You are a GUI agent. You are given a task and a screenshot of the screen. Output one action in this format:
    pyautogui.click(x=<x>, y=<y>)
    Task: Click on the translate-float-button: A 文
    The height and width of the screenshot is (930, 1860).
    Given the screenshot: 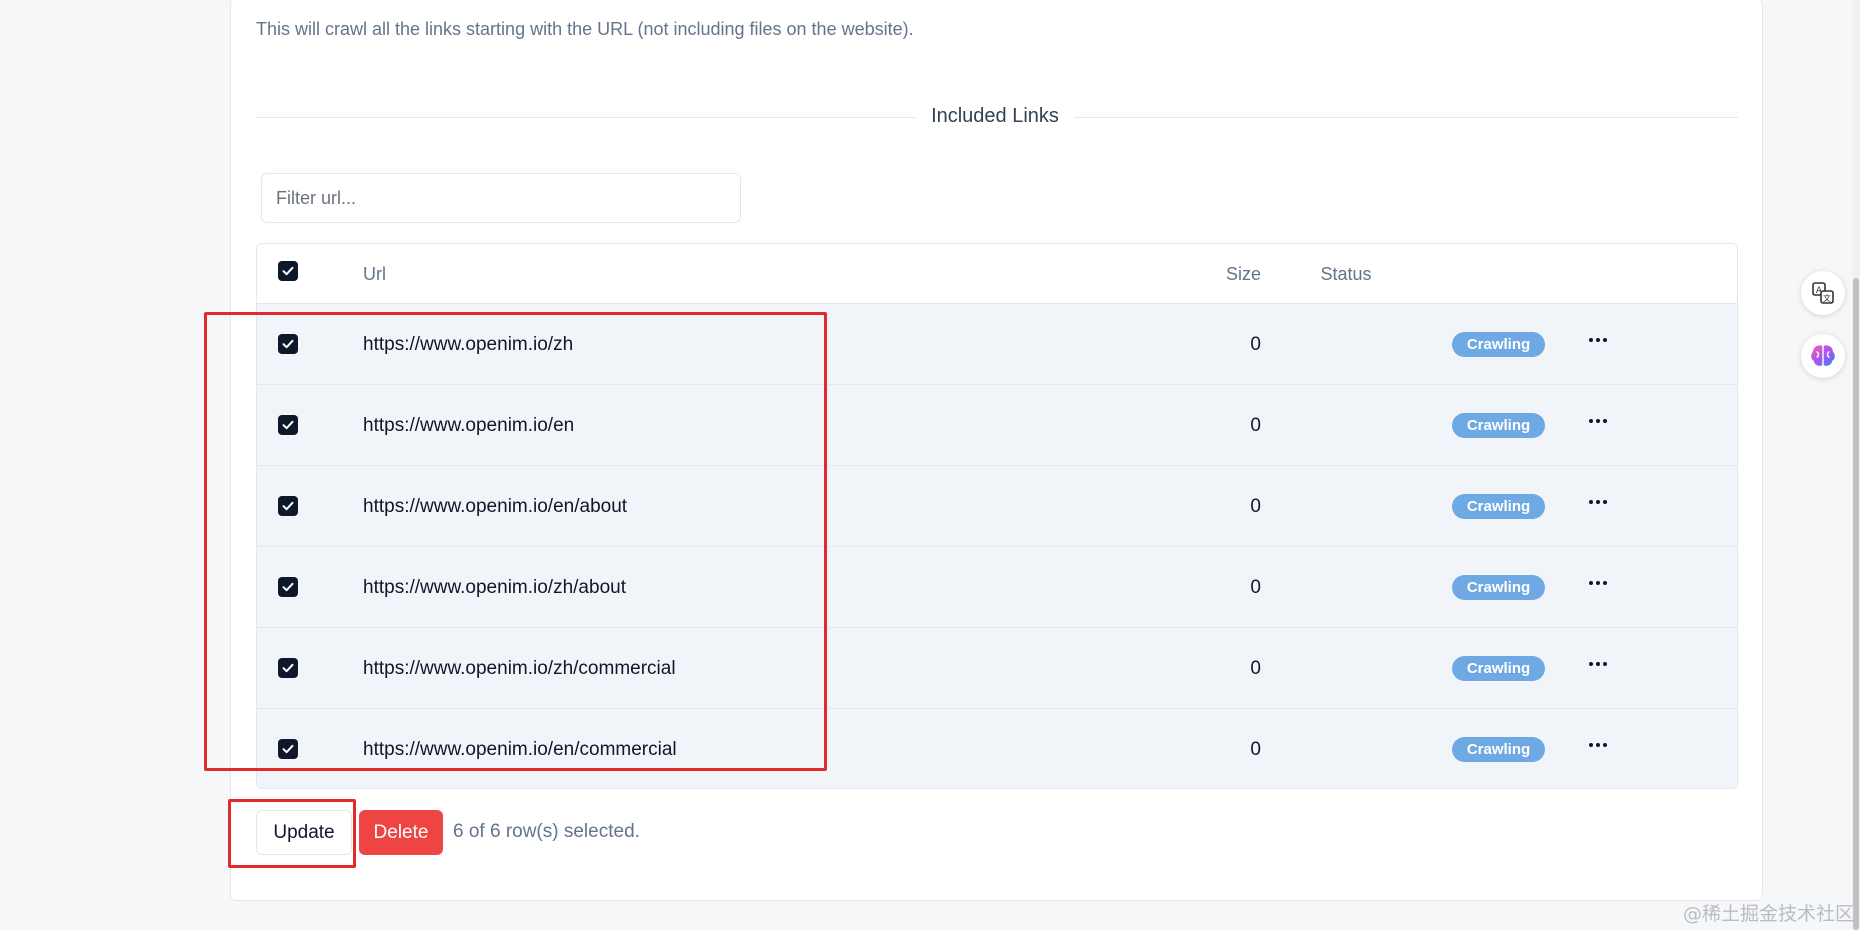 What is the action you would take?
    pyautogui.click(x=1823, y=293)
    